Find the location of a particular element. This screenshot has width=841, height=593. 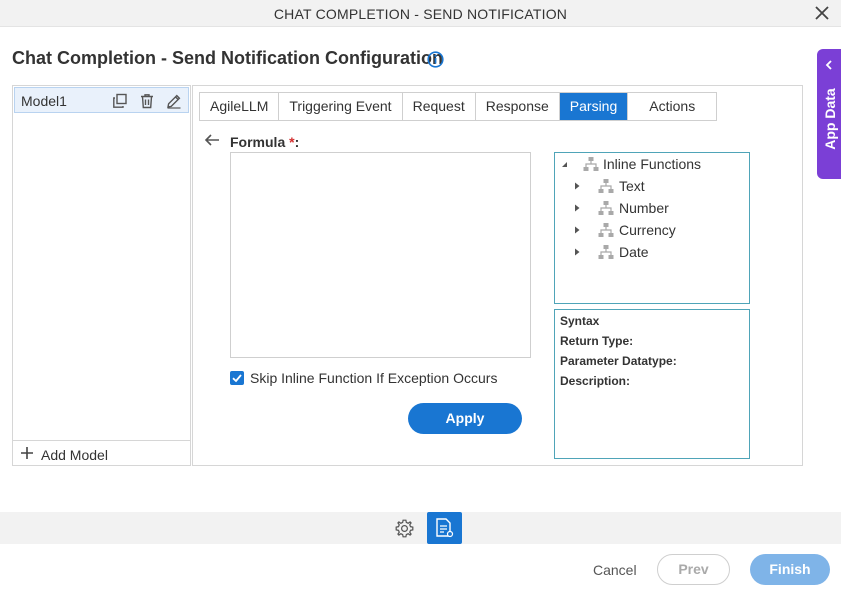

syntax-heading: Syntax is located at coordinates (580, 321).